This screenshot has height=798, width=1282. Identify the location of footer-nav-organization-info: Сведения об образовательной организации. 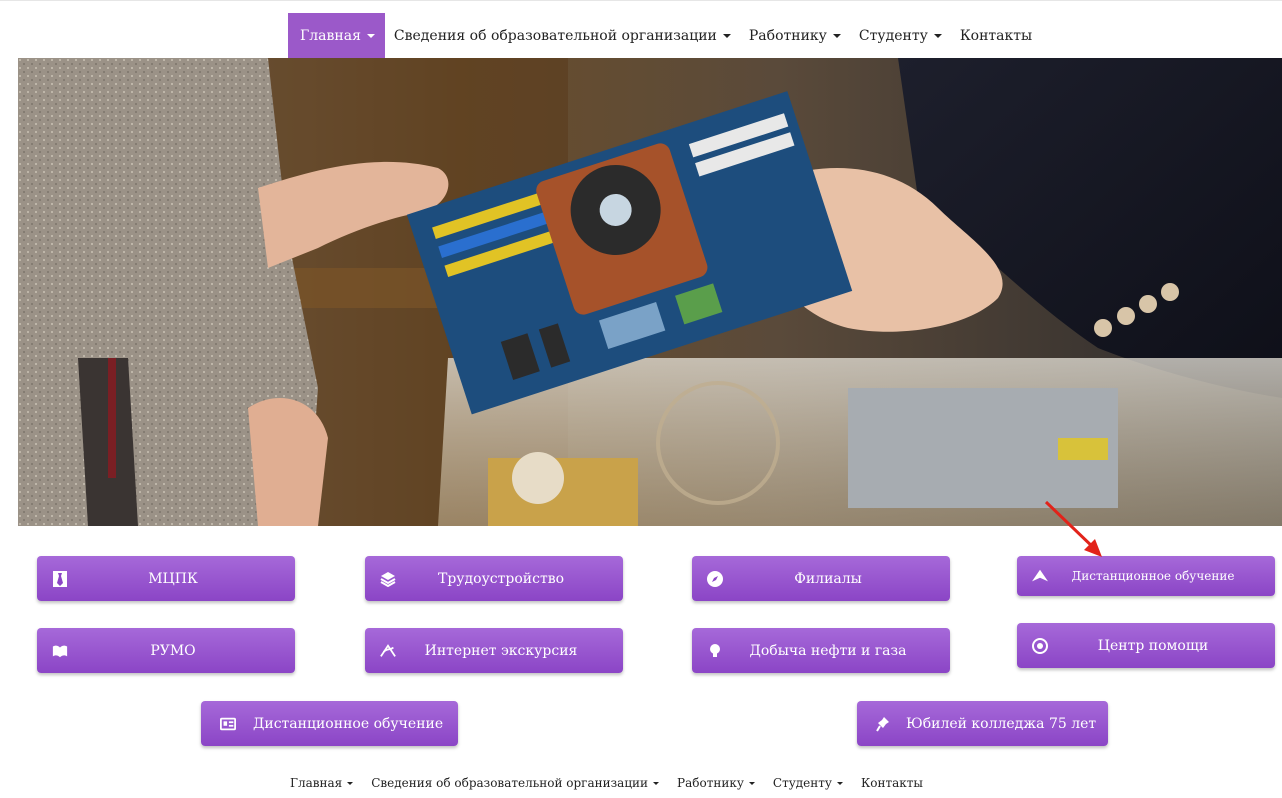
(515, 783).